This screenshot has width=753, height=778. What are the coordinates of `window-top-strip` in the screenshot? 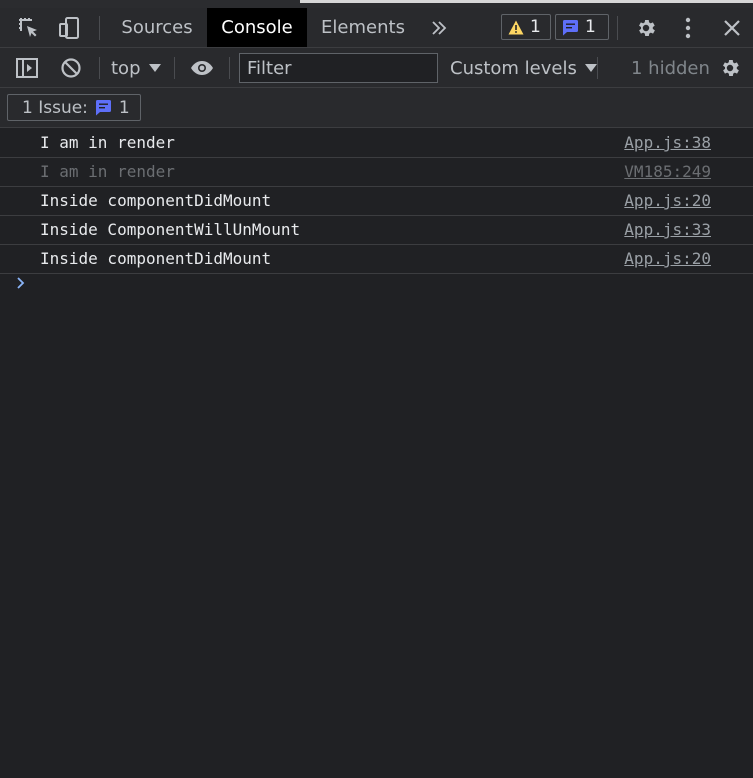 It's located at (376, 4).